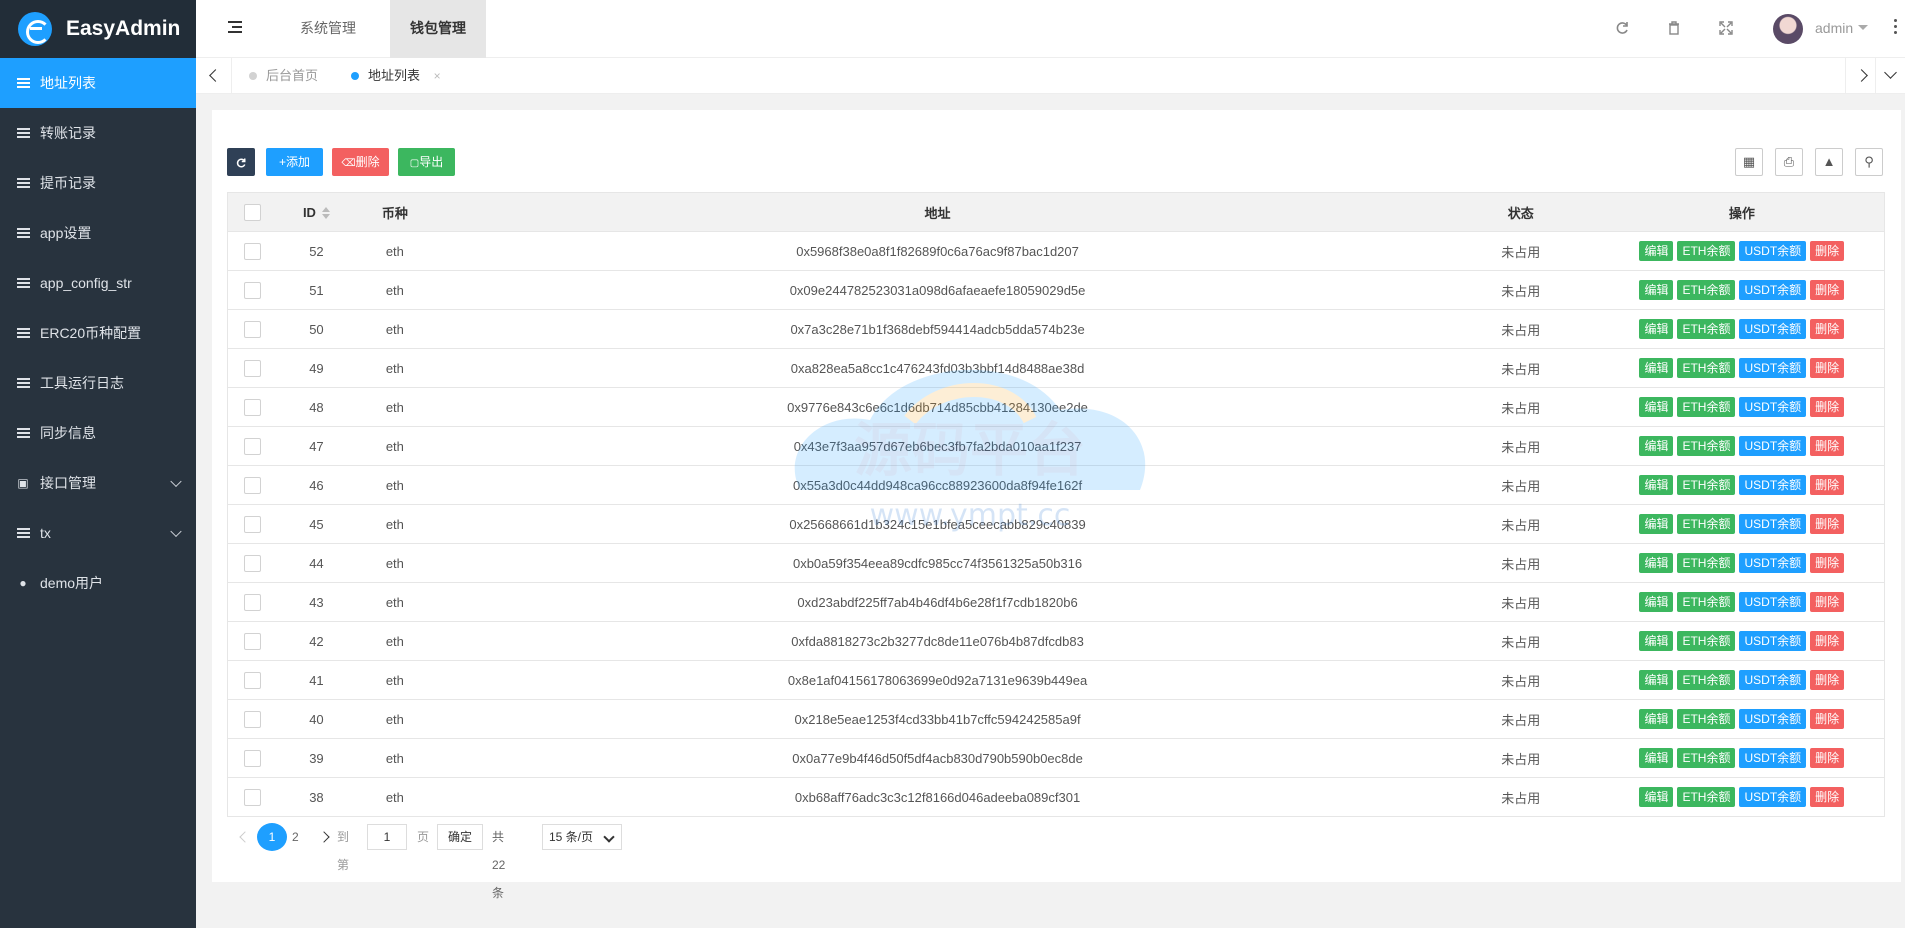 The height and width of the screenshot is (928, 1905). Describe the element at coordinates (1749, 162) in the screenshot. I see `columns-grid-icon: ▦` at that location.